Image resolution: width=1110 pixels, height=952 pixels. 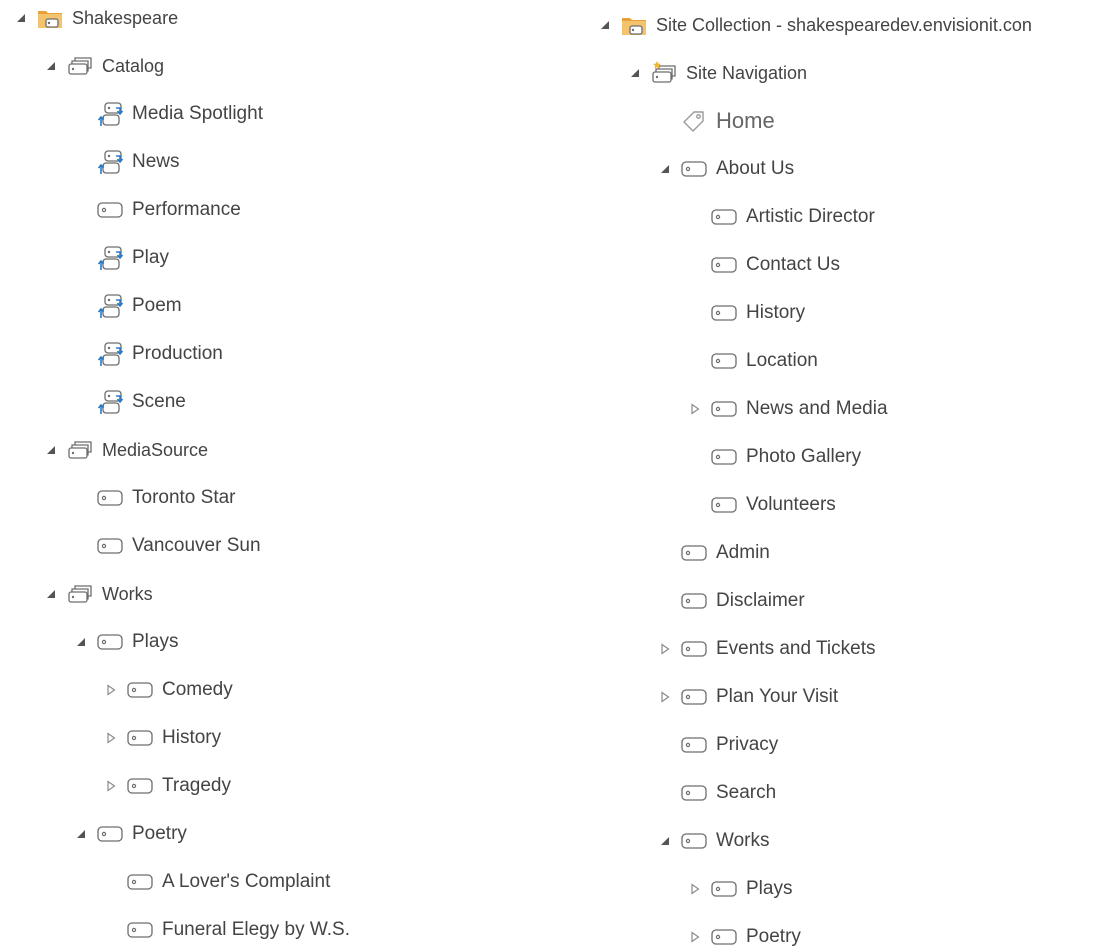 What do you see at coordinates (817, 408) in the screenshot?
I see `tree-node-label: News and Media` at bounding box center [817, 408].